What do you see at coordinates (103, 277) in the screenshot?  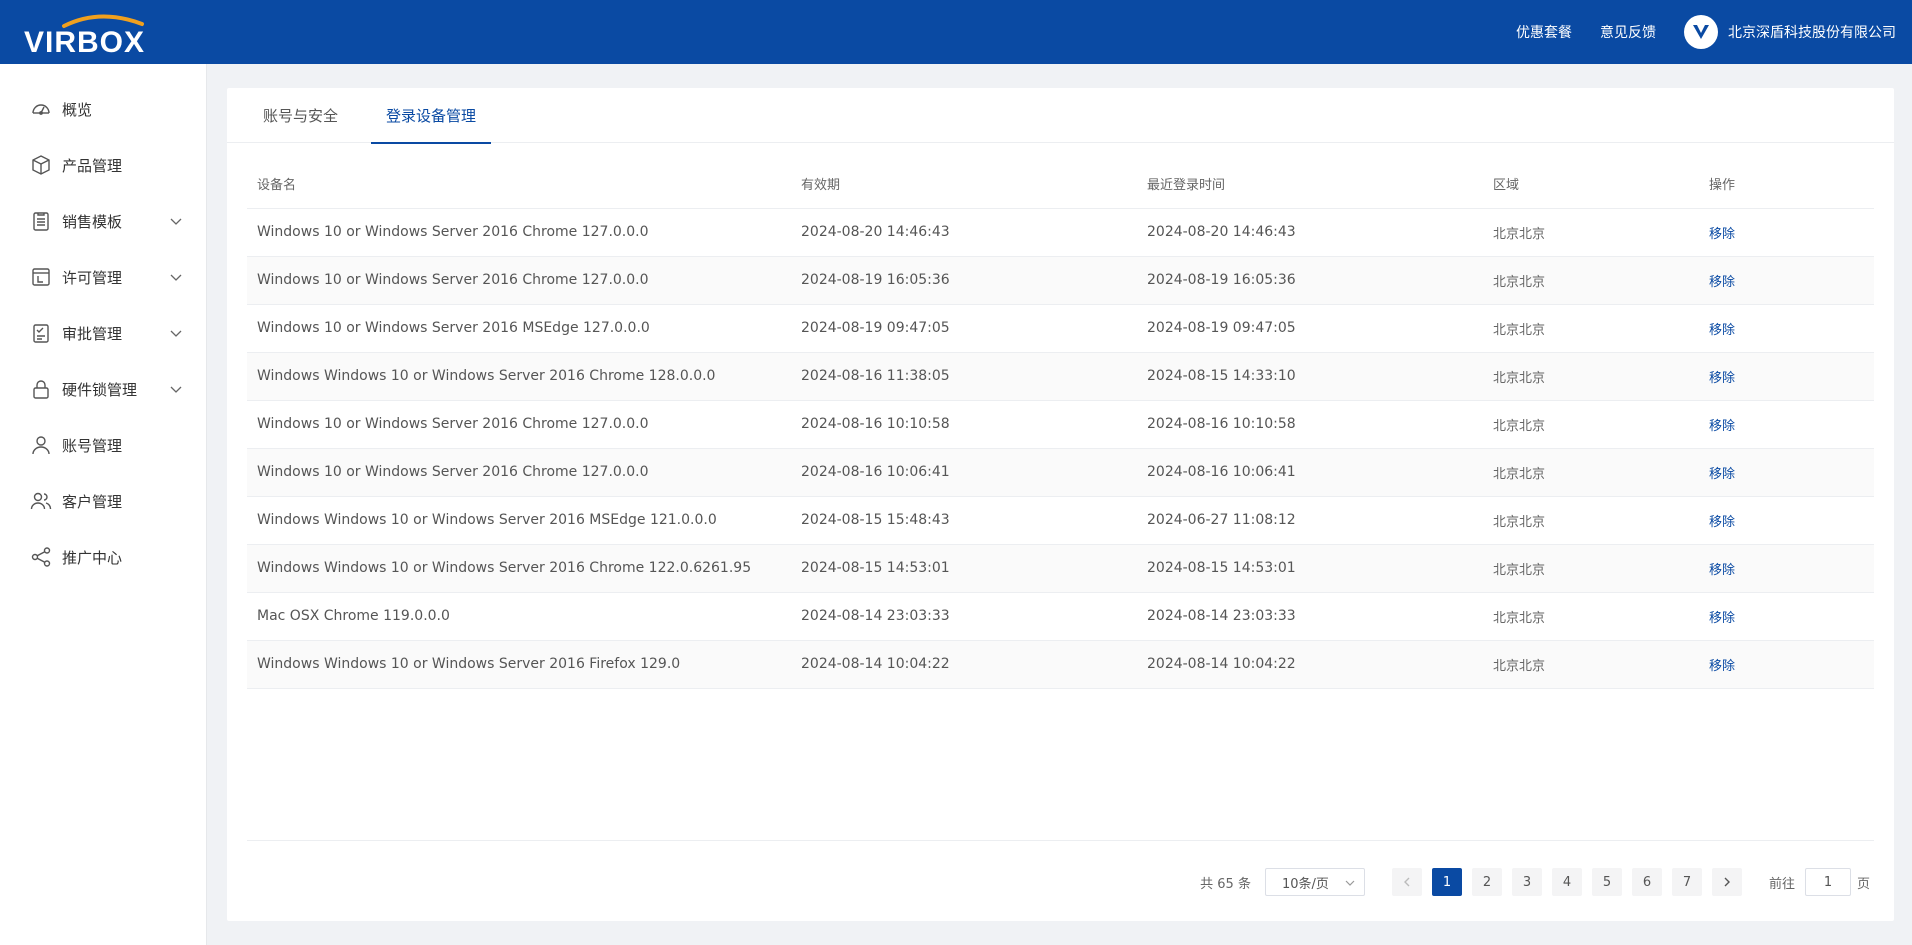 I see `sidebar-item-licenses: 许可管理` at bounding box center [103, 277].